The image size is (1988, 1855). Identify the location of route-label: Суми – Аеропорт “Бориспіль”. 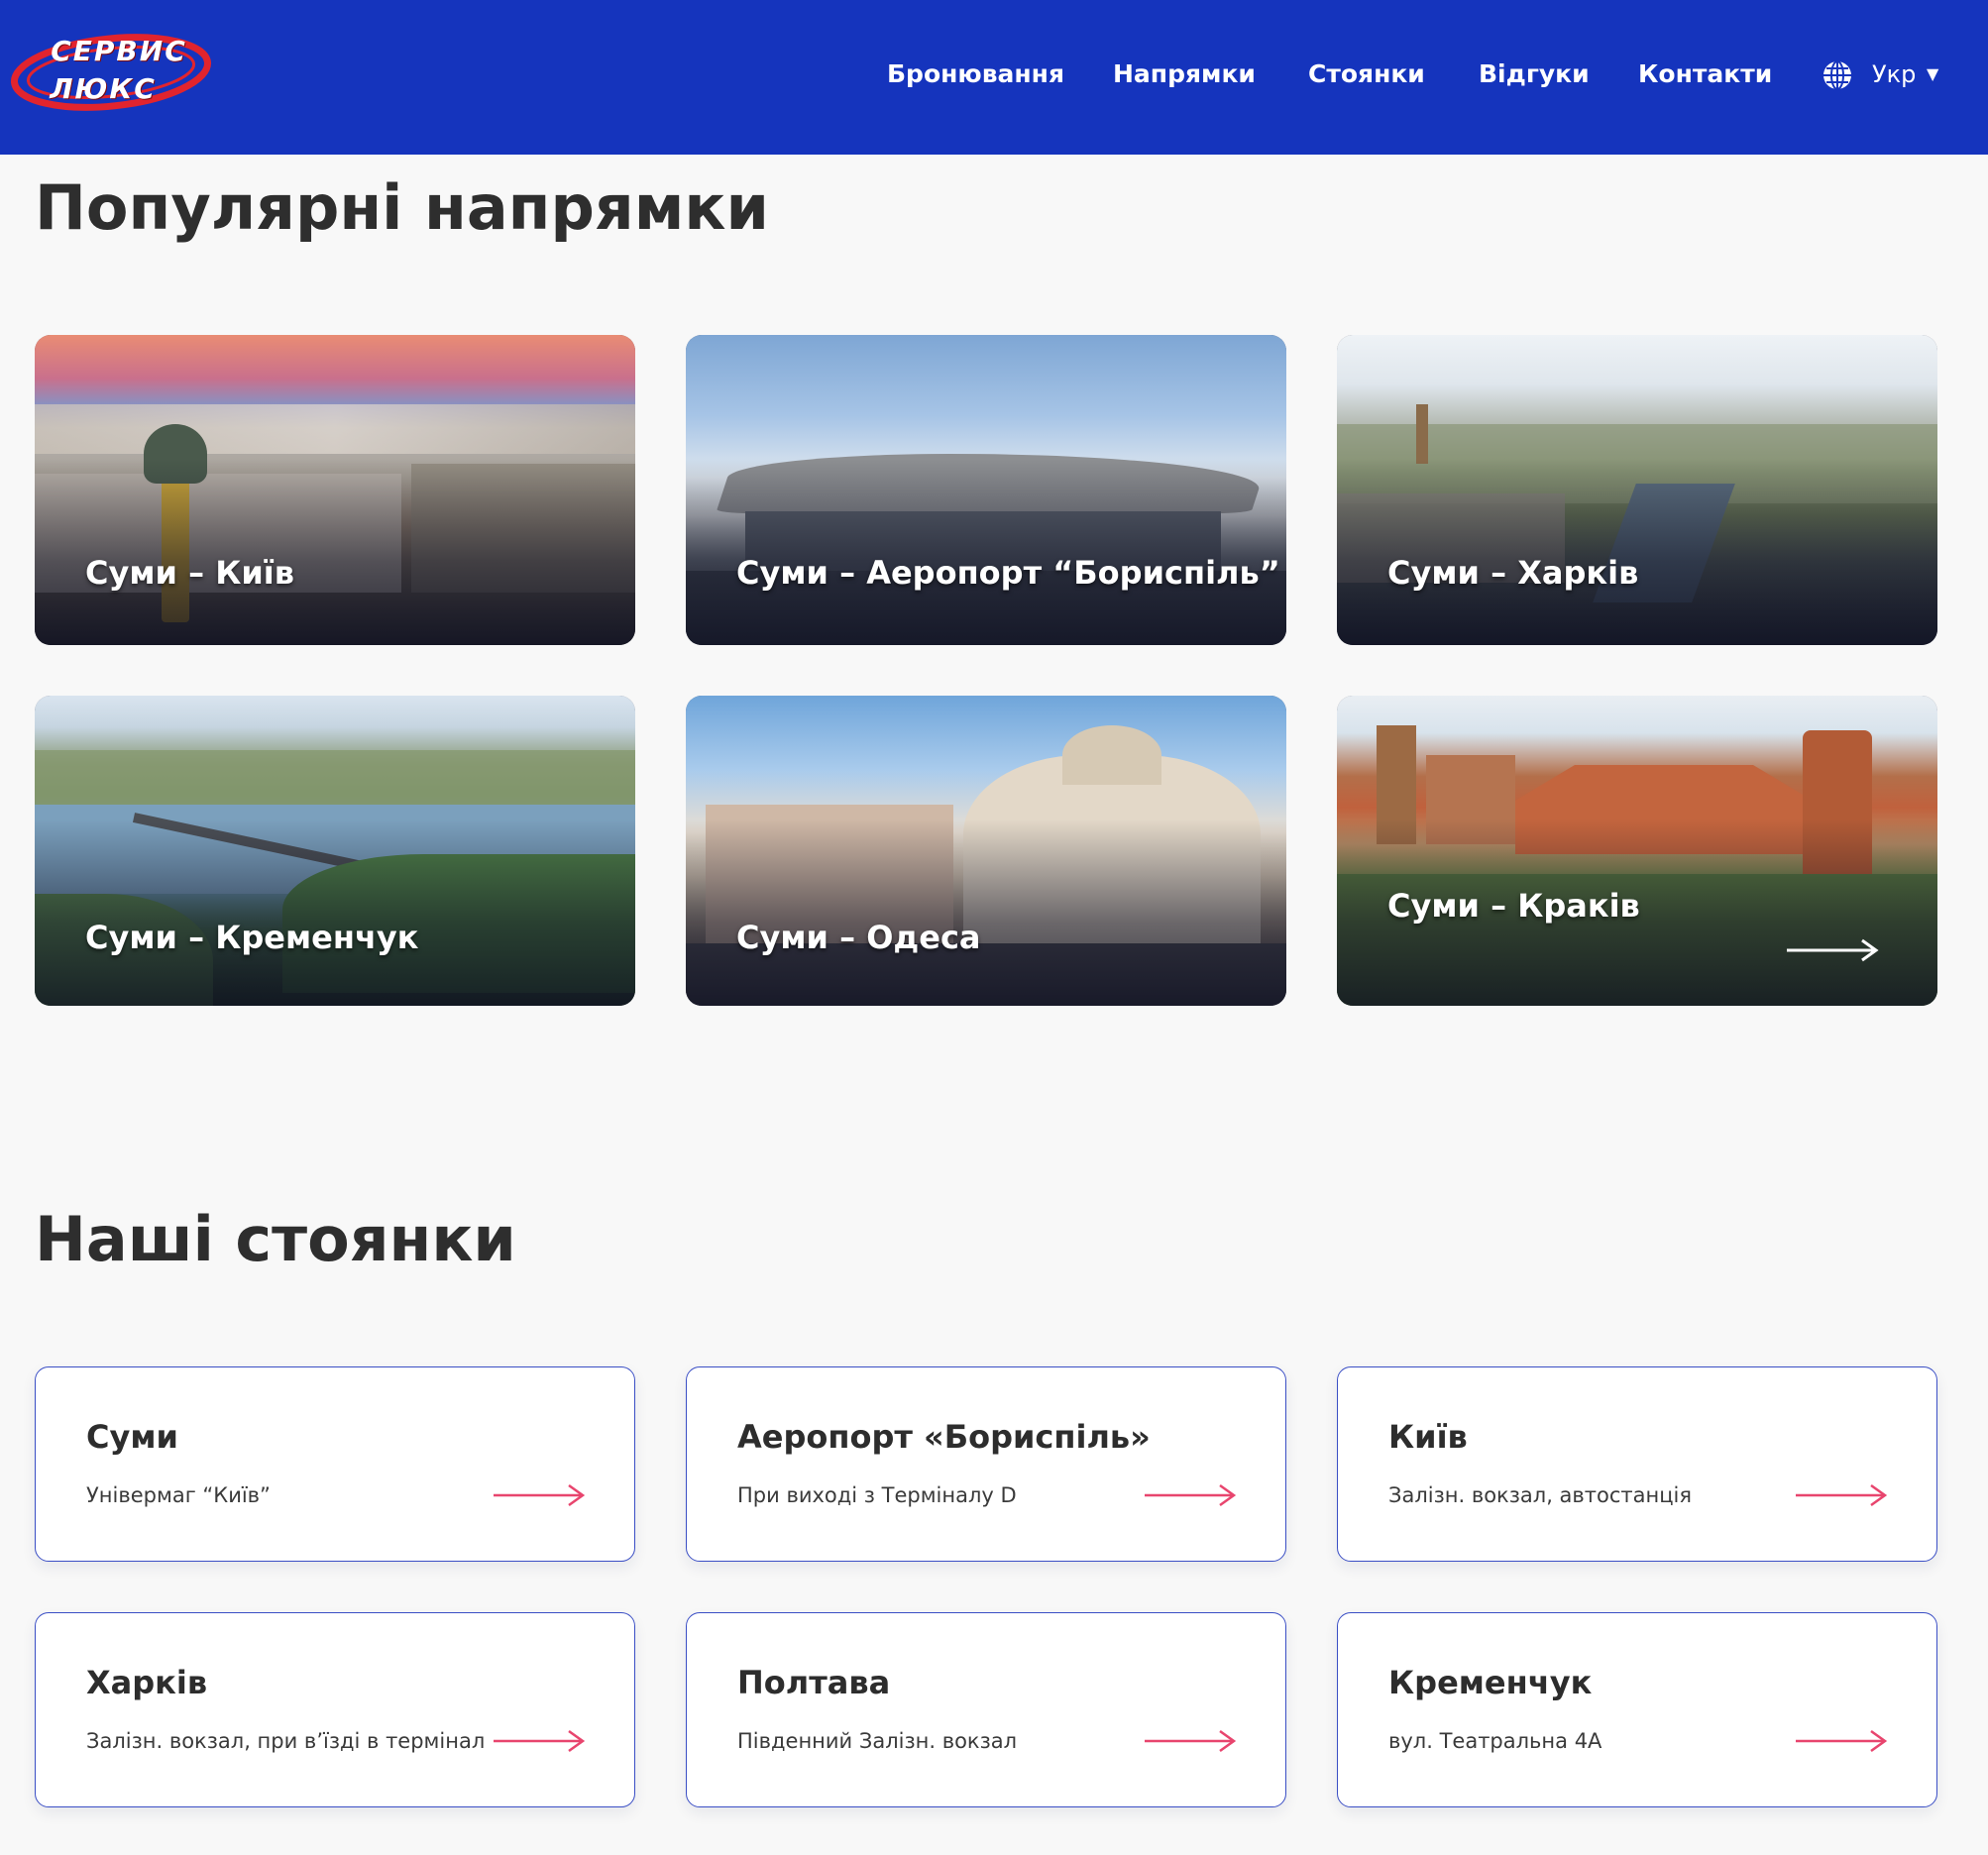
(1008, 573).